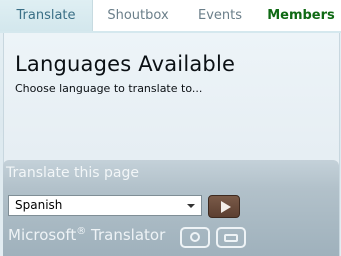  Describe the element at coordinates (191, 206) in the screenshot. I see `chevron-down-icon` at that location.